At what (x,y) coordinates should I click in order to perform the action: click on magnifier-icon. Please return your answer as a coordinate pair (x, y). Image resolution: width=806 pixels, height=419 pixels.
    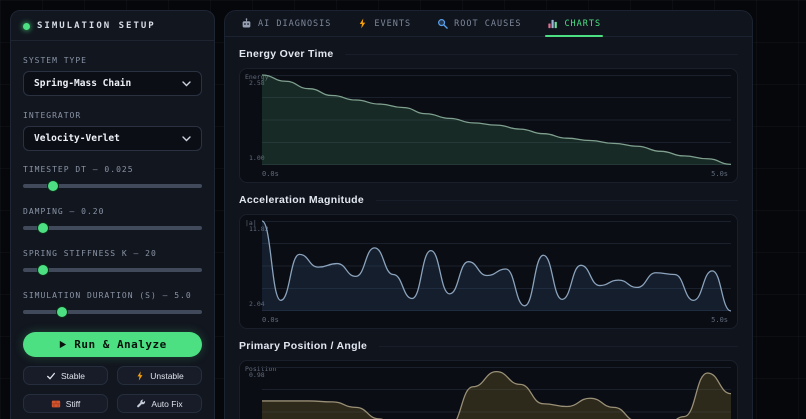
    Looking at the image, I should click on (442, 23).